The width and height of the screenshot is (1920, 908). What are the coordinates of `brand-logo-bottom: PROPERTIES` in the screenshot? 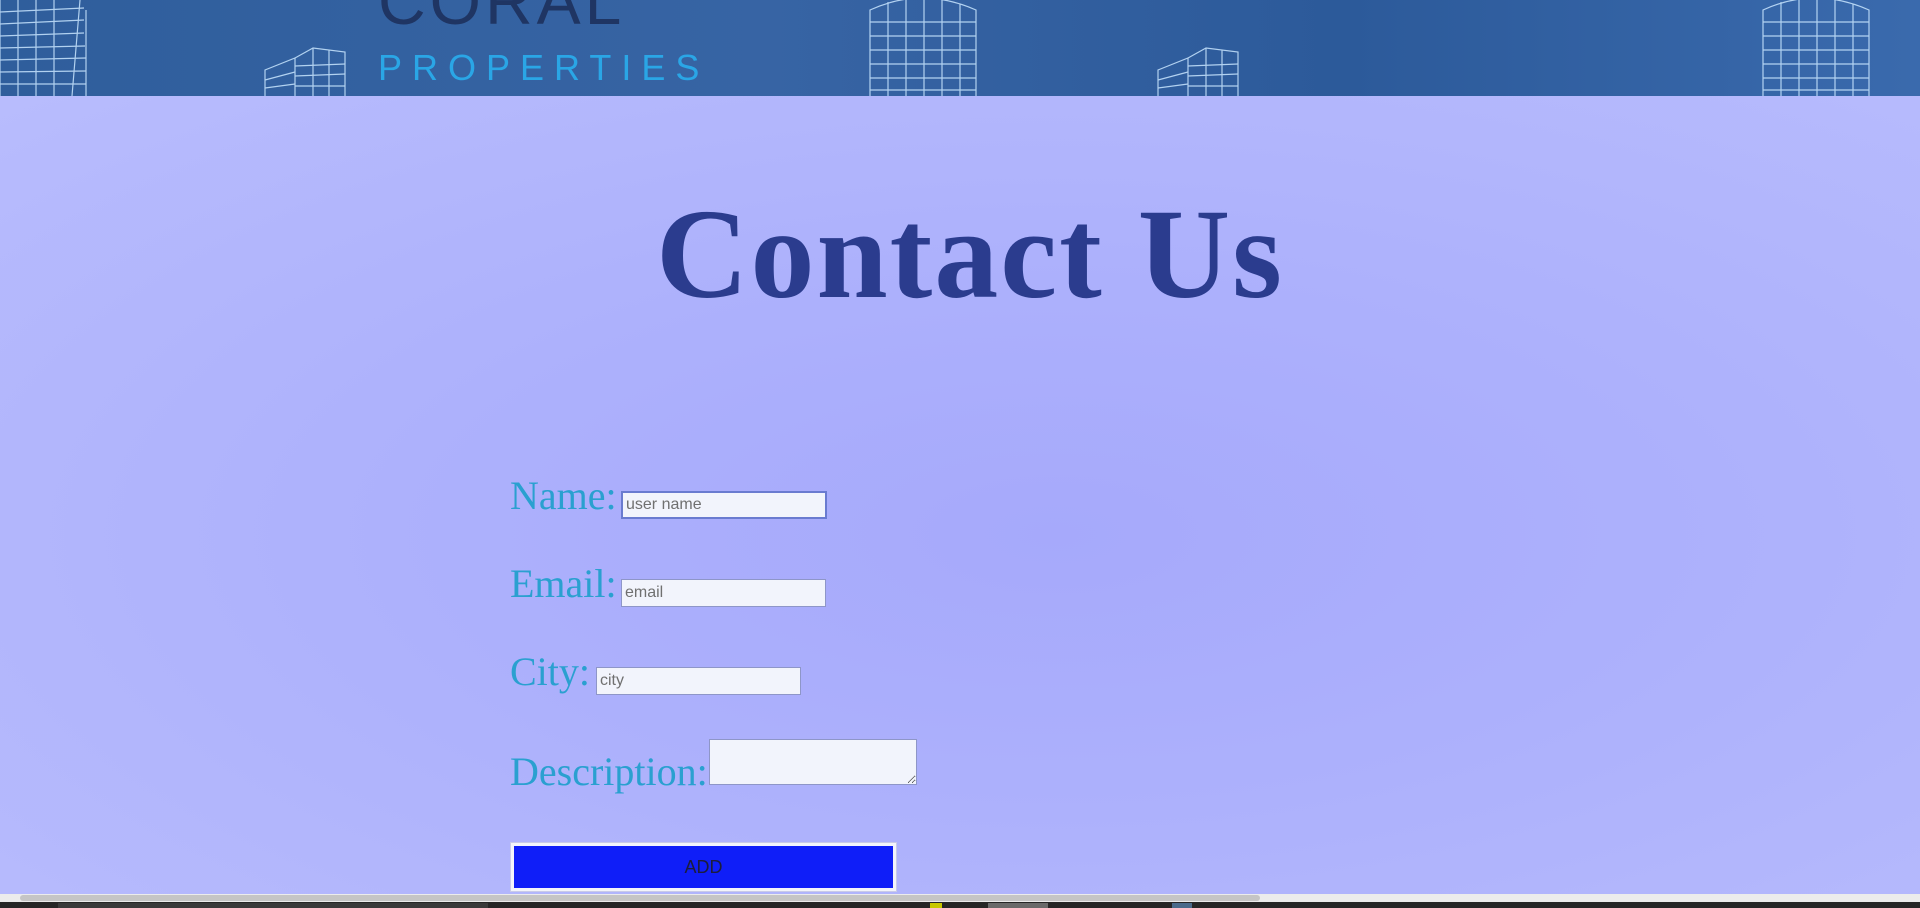 It's located at (544, 67).